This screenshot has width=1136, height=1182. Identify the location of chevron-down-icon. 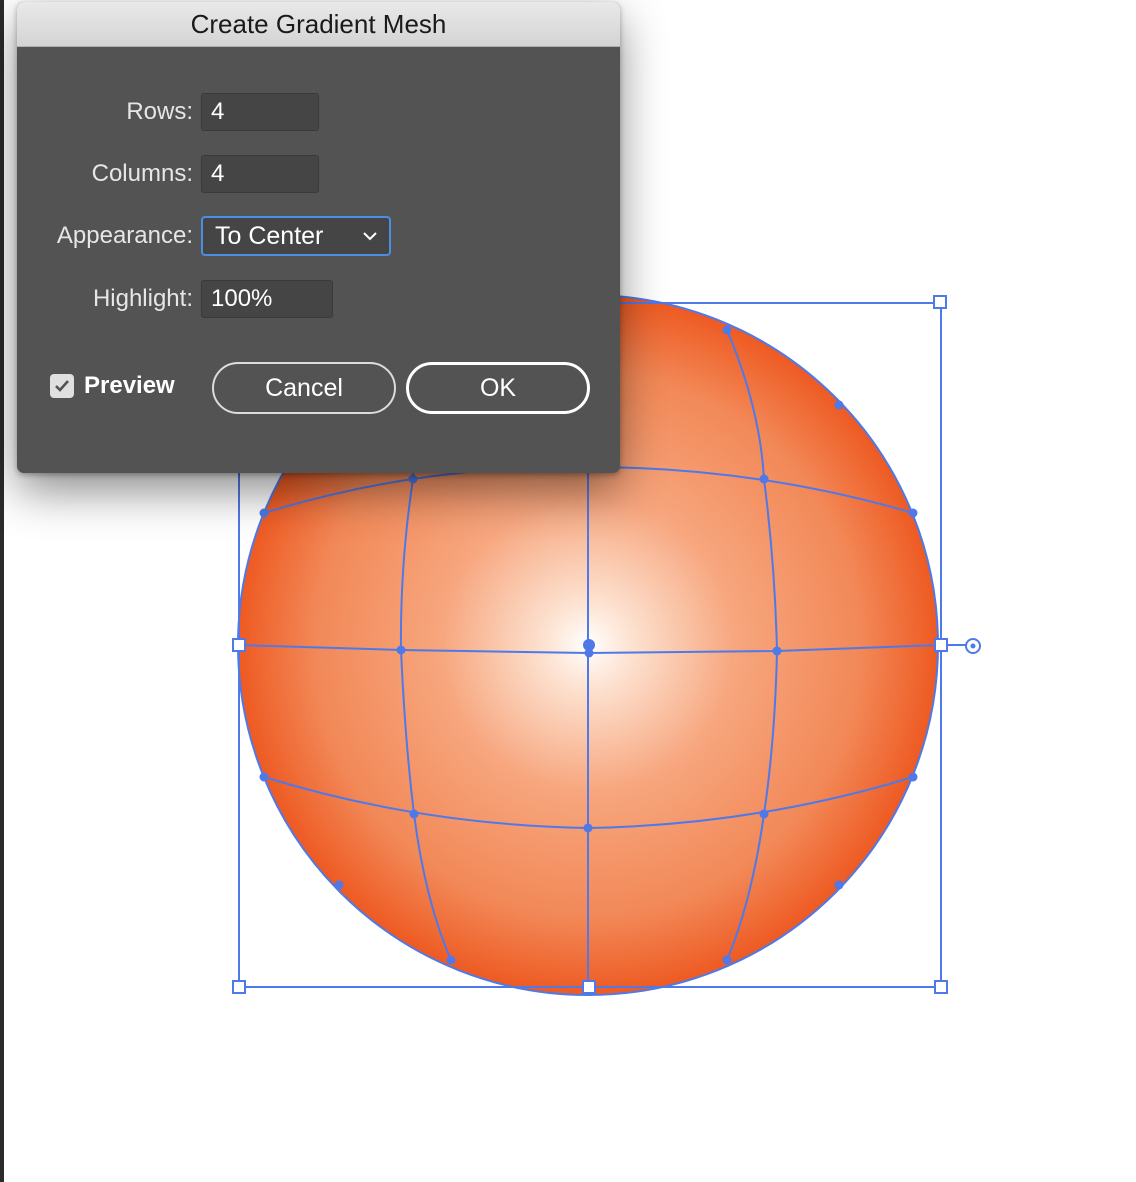
(370, 236).